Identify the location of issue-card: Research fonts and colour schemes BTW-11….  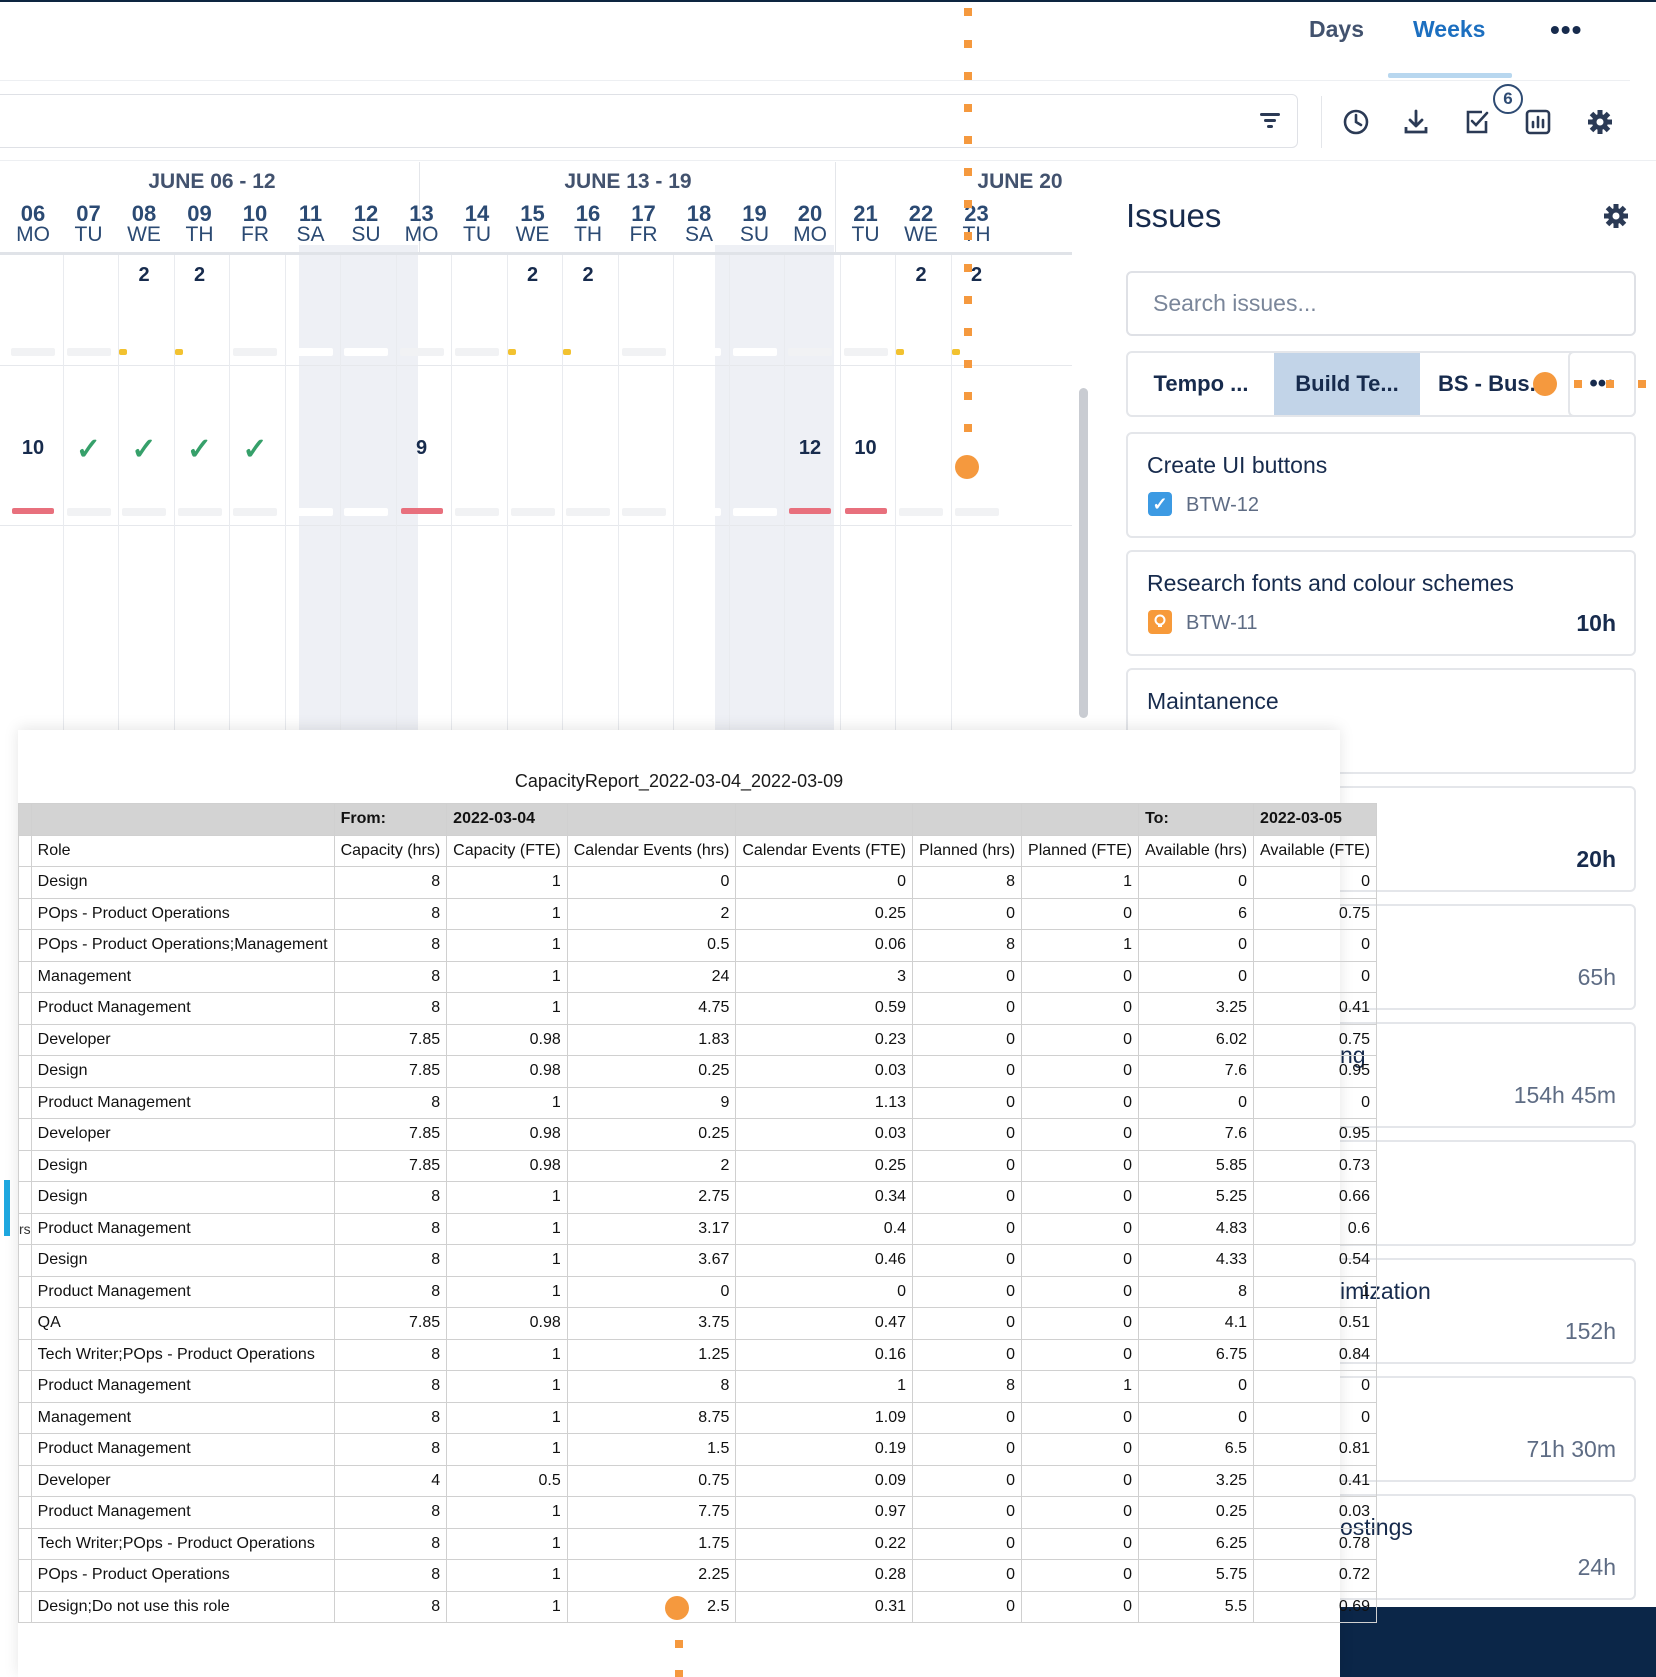
(1381, 603).